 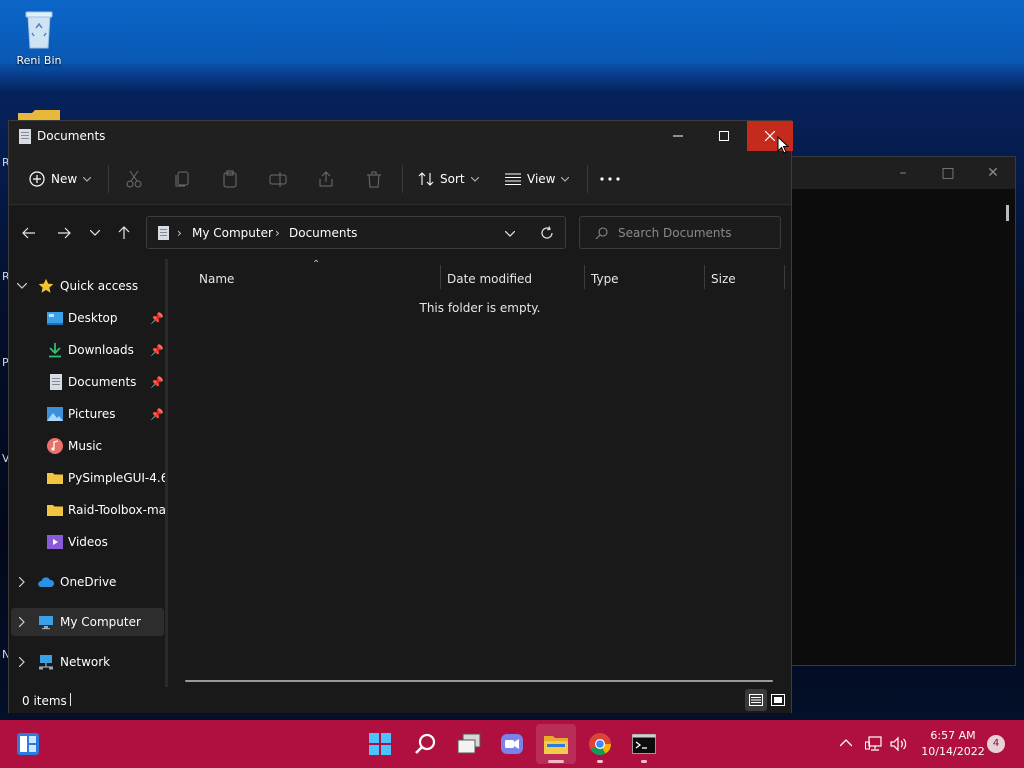 I want to click on breadcrumb-documents: Documents, so click(x=323, y=233).